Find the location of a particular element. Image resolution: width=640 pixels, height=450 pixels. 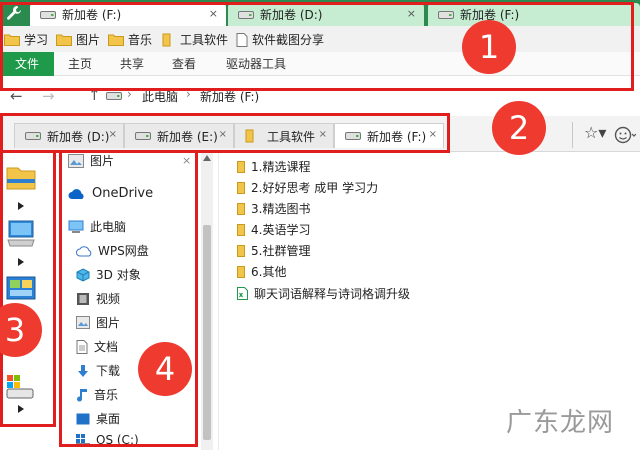

callout-badge-4: 4 is located at coordinates (165, 369).